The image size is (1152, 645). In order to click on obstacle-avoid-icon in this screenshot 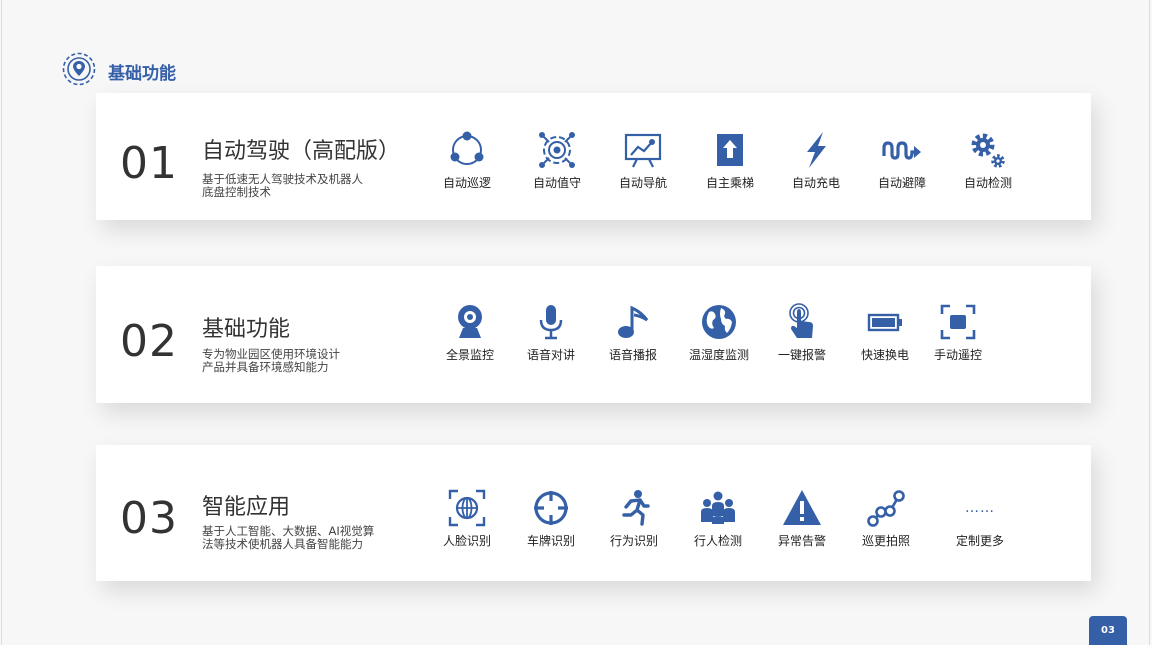, I will do `click(901, 150)`.